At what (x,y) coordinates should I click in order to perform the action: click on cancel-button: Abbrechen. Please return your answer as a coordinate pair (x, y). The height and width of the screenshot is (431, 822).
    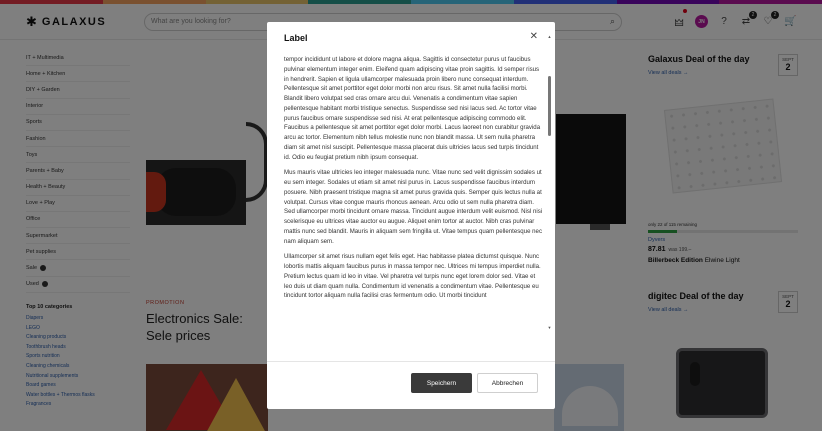
    Looking at the image, I should click on (507, 383).